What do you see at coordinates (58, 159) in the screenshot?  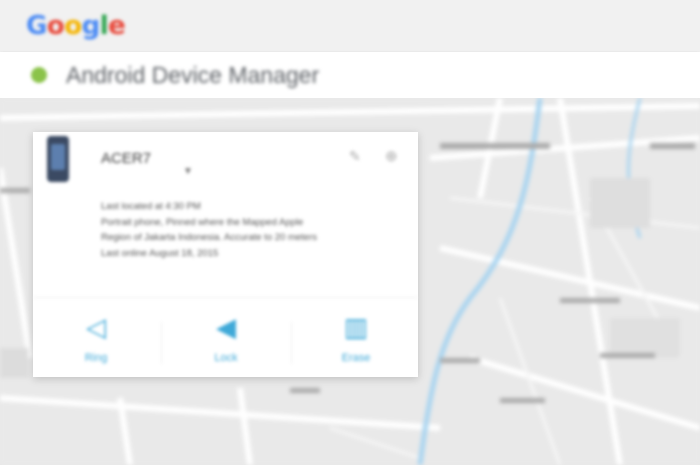 I see `phone-icon` at bounding box center [58, 159].